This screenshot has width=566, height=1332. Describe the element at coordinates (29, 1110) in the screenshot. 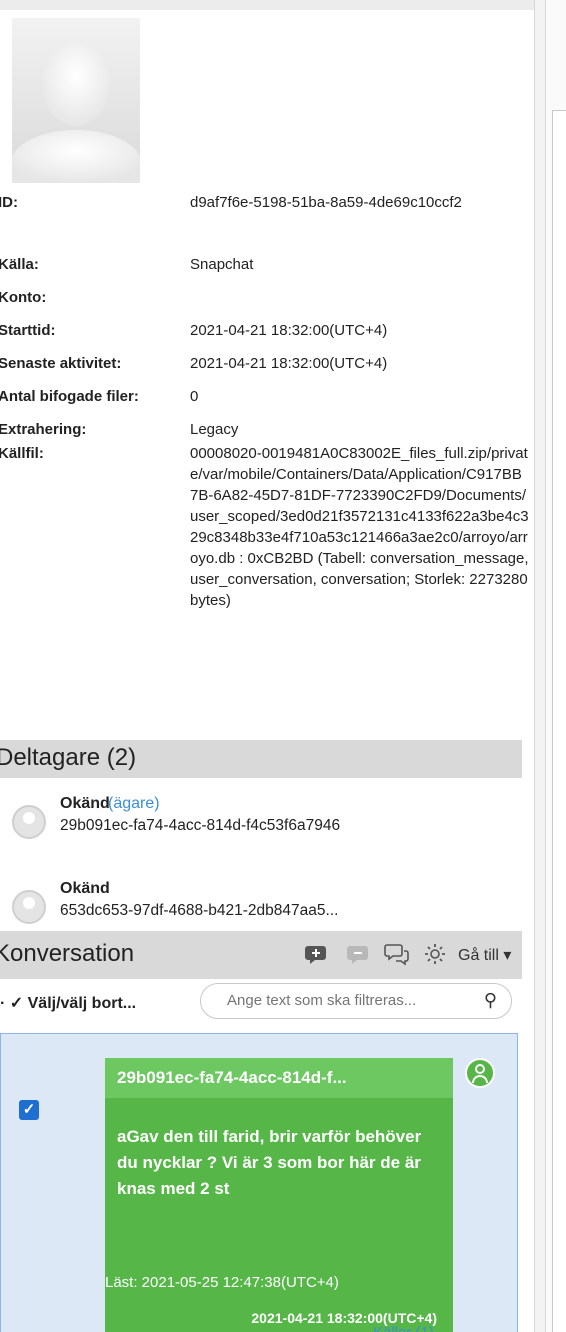

I see `message-checkbox: ✓` at that location.